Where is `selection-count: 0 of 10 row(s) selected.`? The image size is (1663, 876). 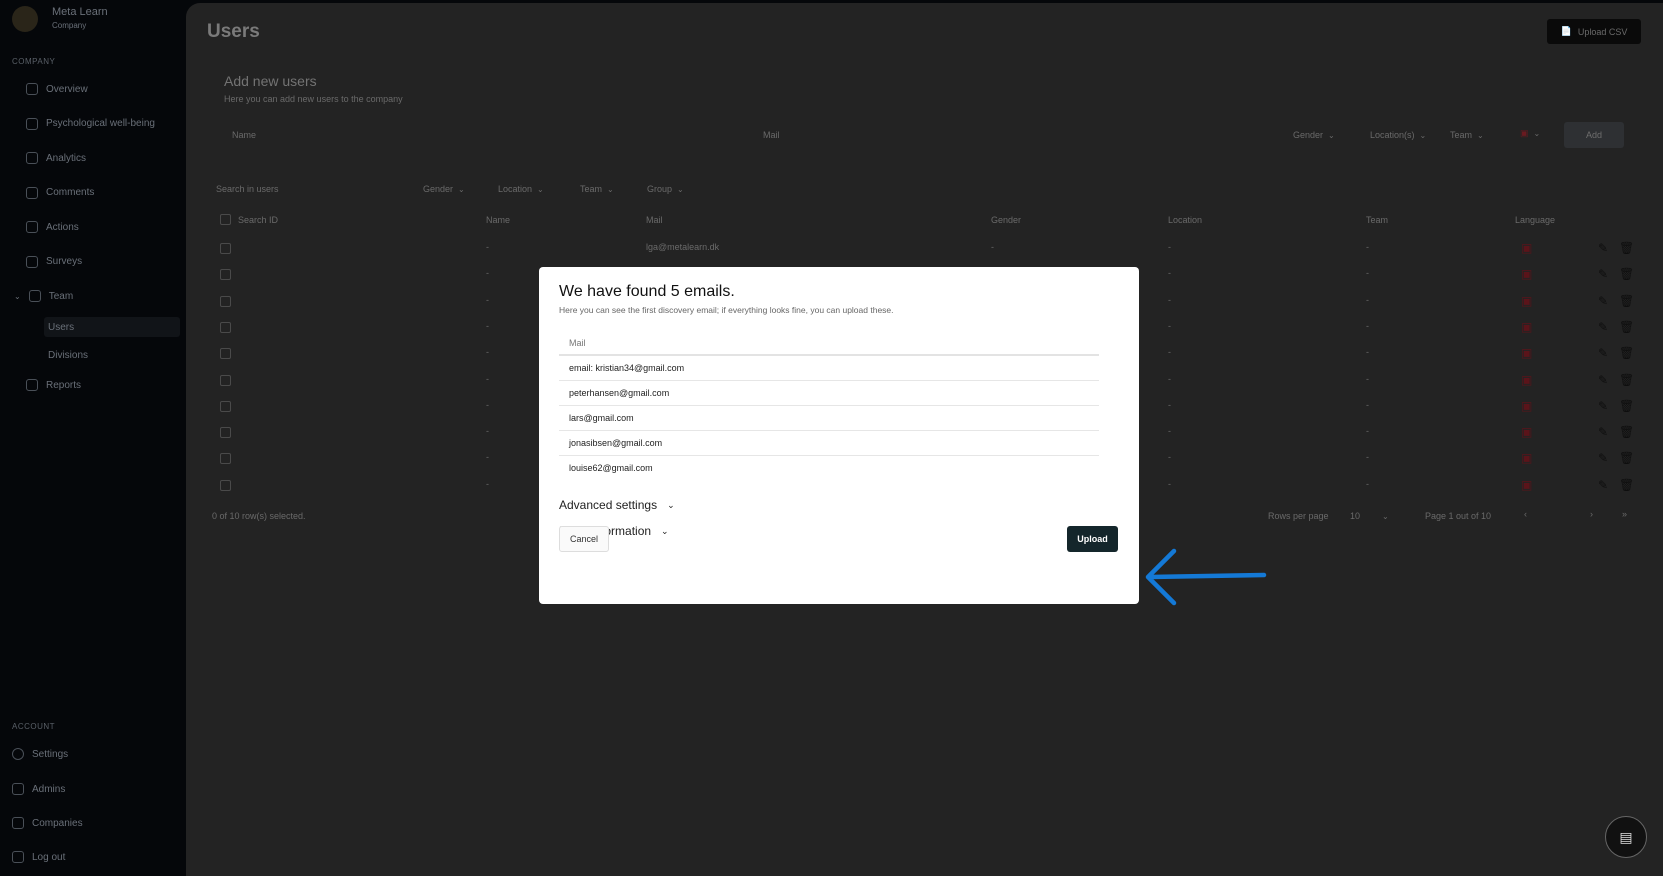 selection-count: 0 of 10 row(s) selected. is located at coordinates (259, 516).